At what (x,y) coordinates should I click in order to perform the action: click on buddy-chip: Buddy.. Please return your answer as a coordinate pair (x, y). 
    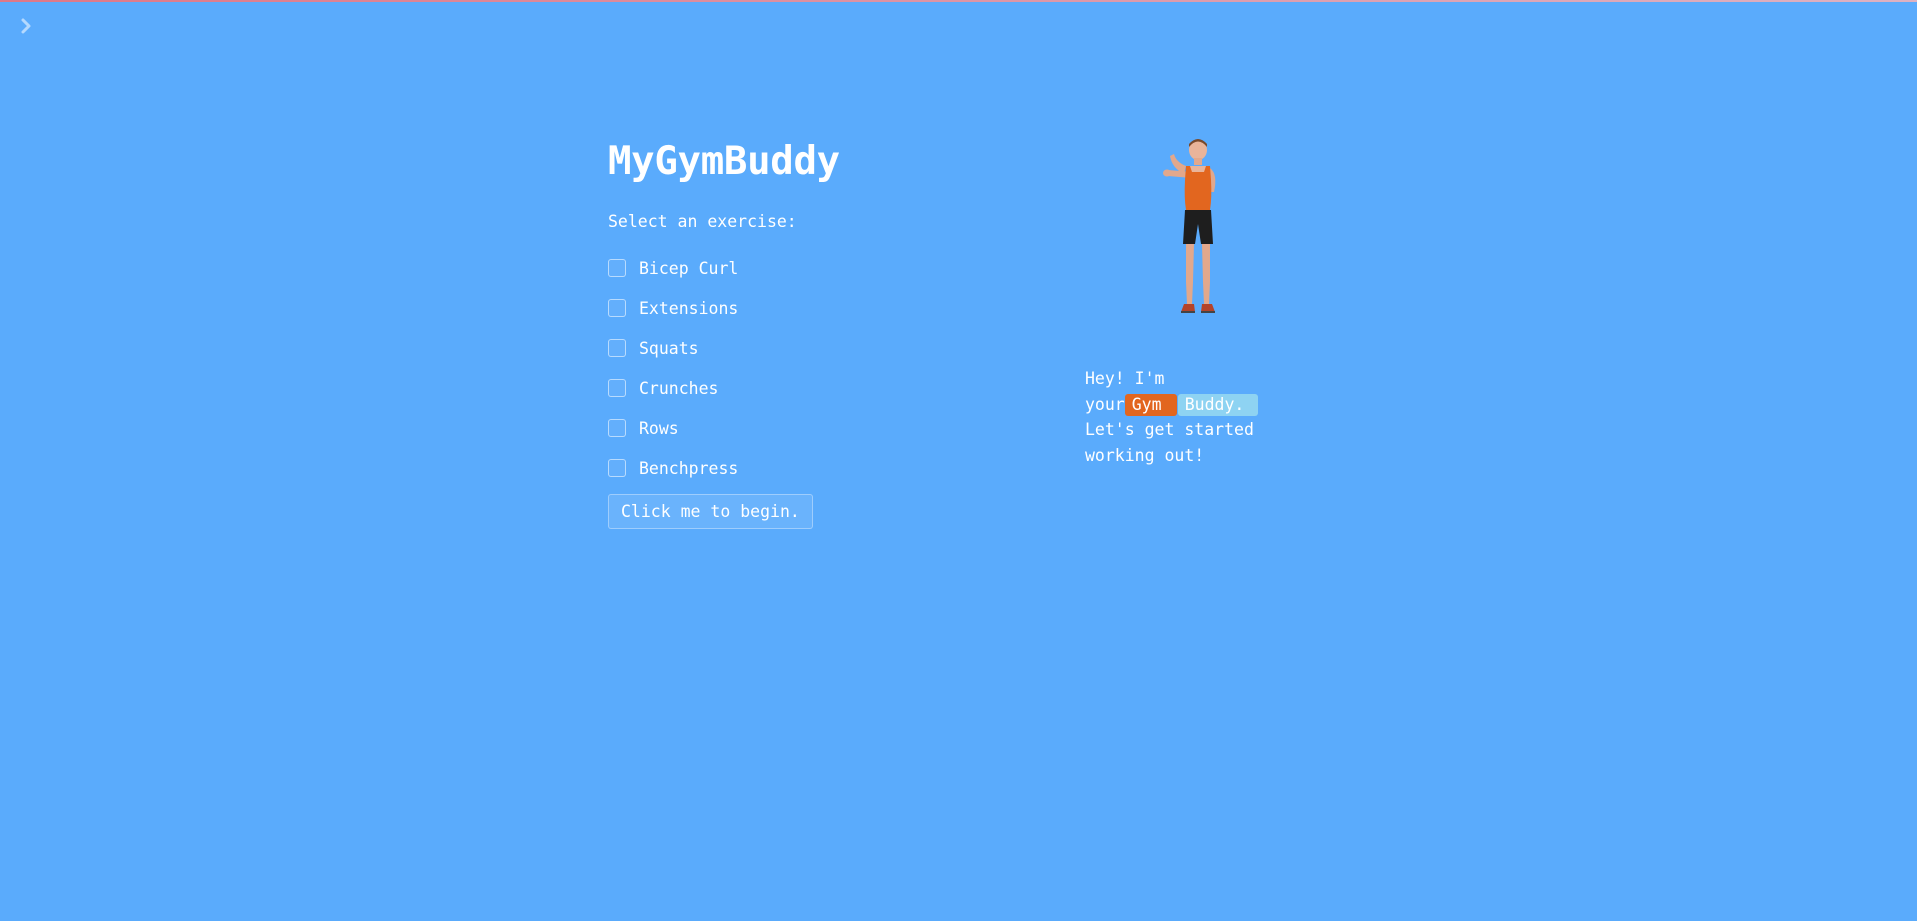
    Looking at the image, I should click on (1217, 404).